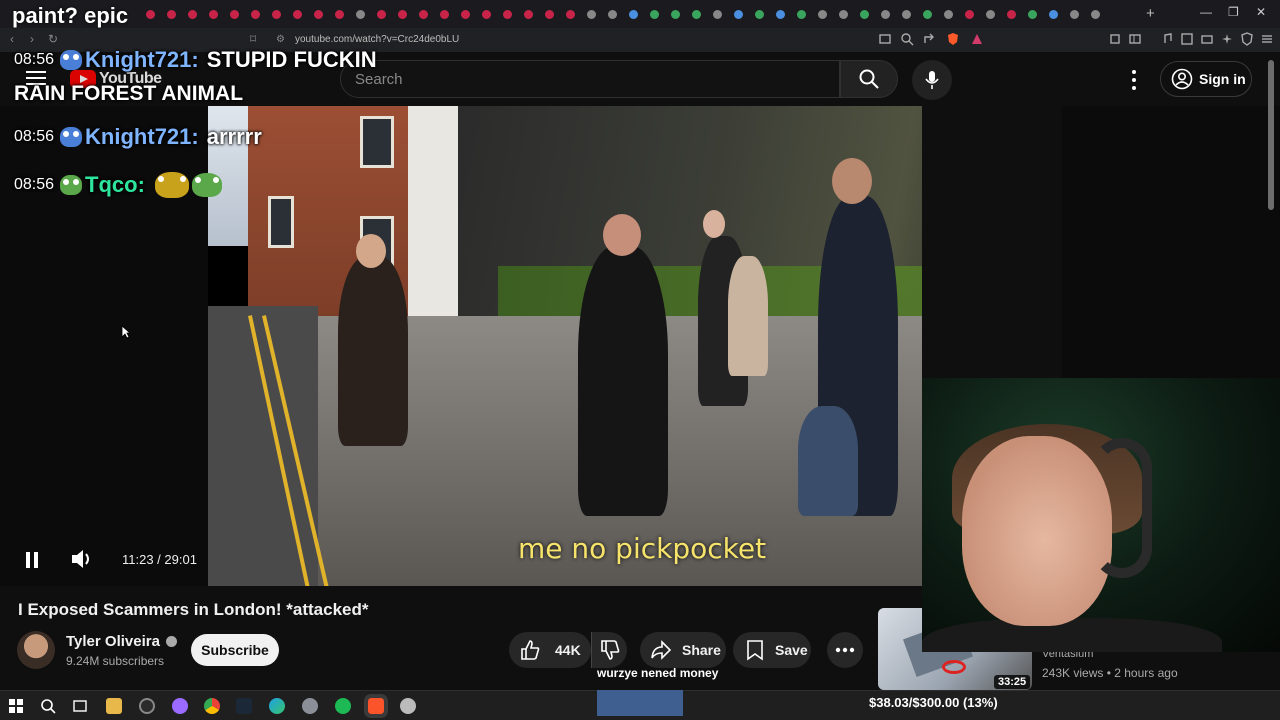 The image size is (1280, 720). Describe the element at coordinates (953, 39) in the screenshot. I see `brave-shield-icon` at that location.